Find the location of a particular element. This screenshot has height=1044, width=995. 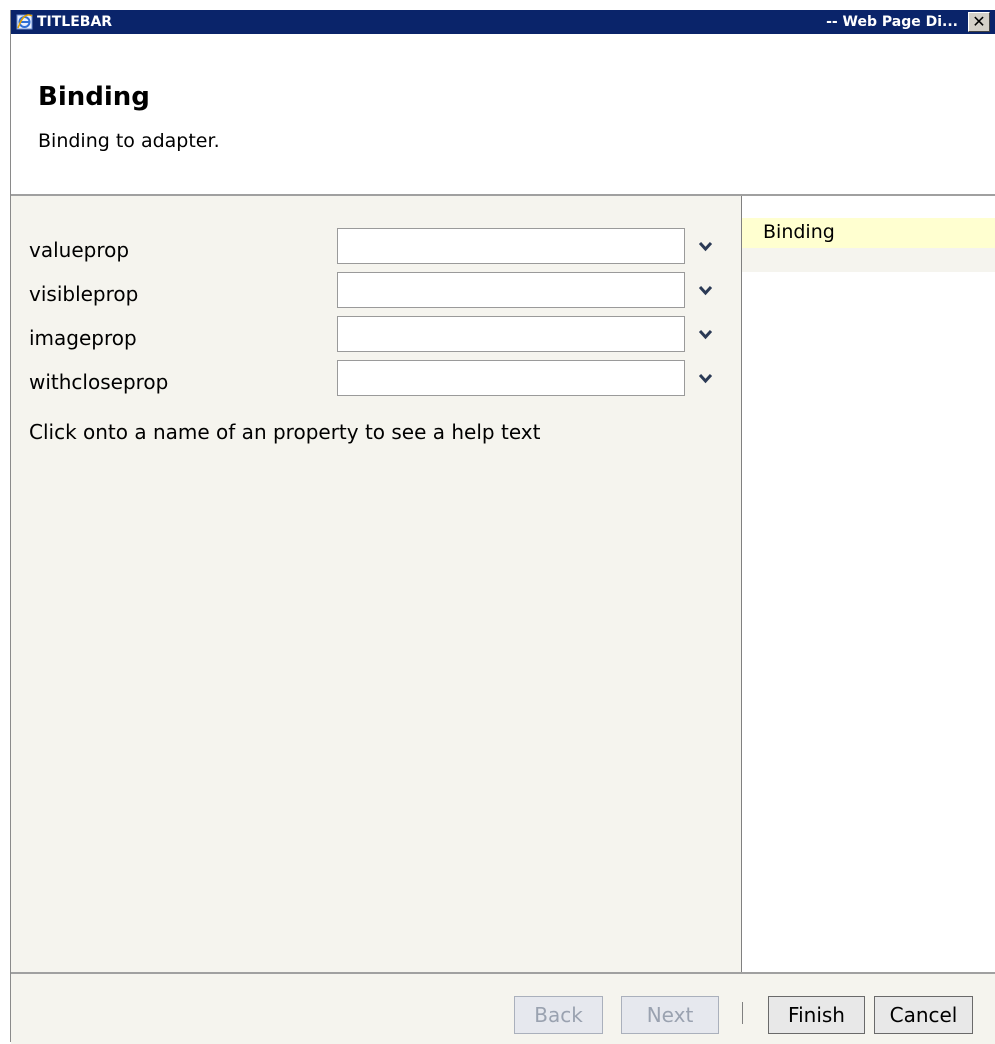

step-item-binding: Binding is located at coordinates (868, 233).